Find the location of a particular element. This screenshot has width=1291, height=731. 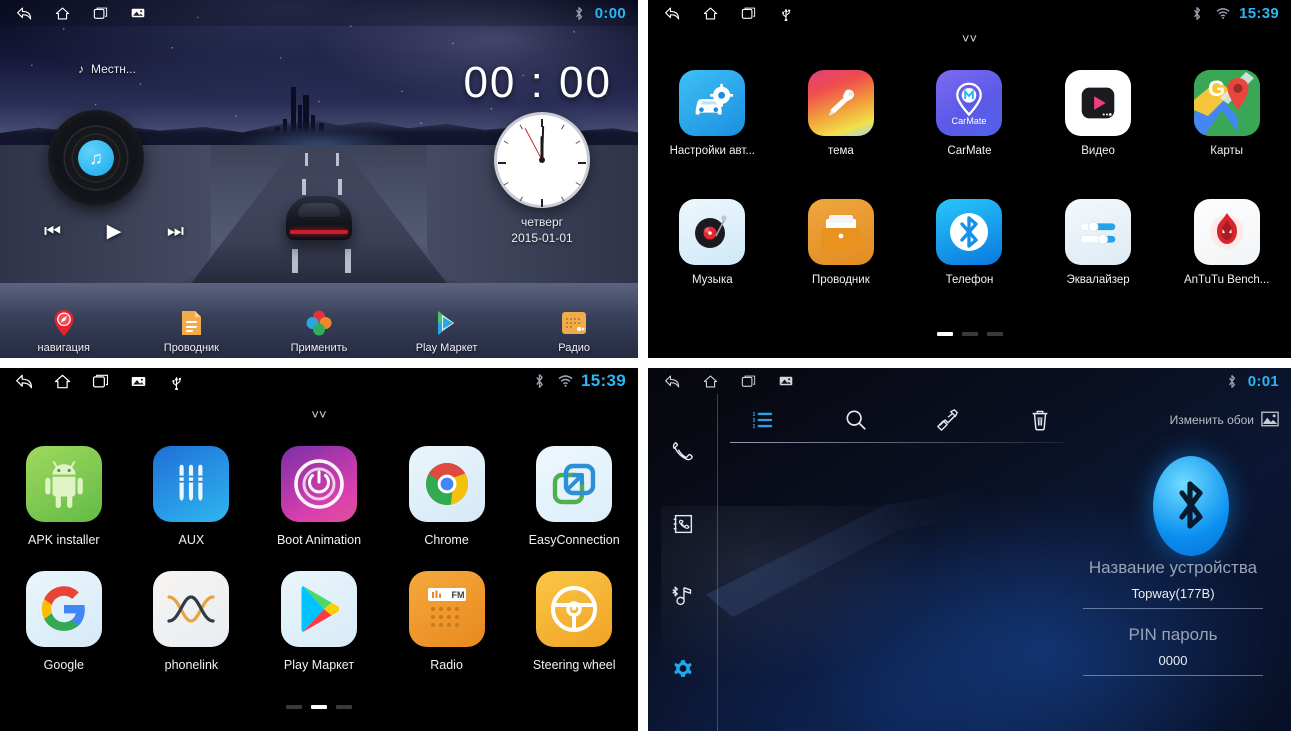

search-icon is located at coordinates (856, 420).